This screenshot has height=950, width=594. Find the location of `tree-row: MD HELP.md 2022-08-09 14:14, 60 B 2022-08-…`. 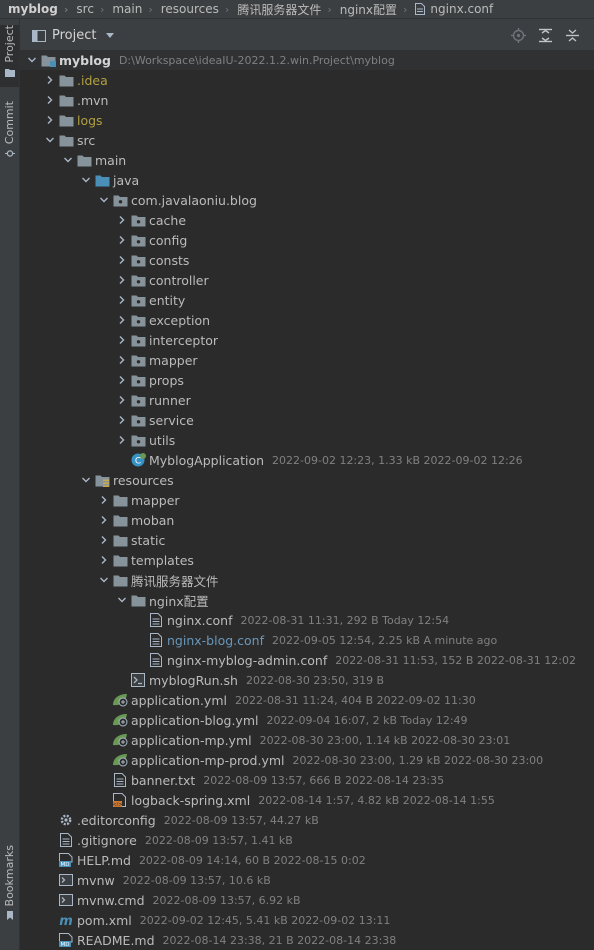

tree-row: MD HELP.md 2022-08-09 14:14, 60 B 2022-08-… is located at coordinates (307, 860).